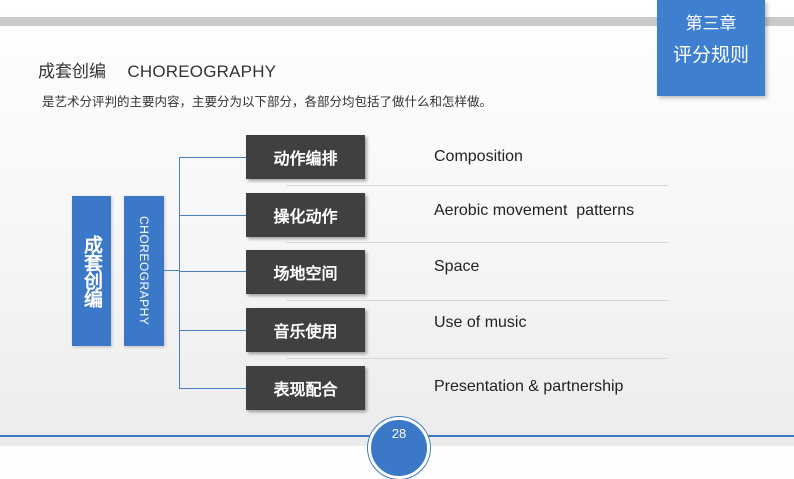  What do you see at coordinates (529, 386) in the screenshot?
I see `item-label-presentation: Presentation & partnership` at bounding box center [529, 386].